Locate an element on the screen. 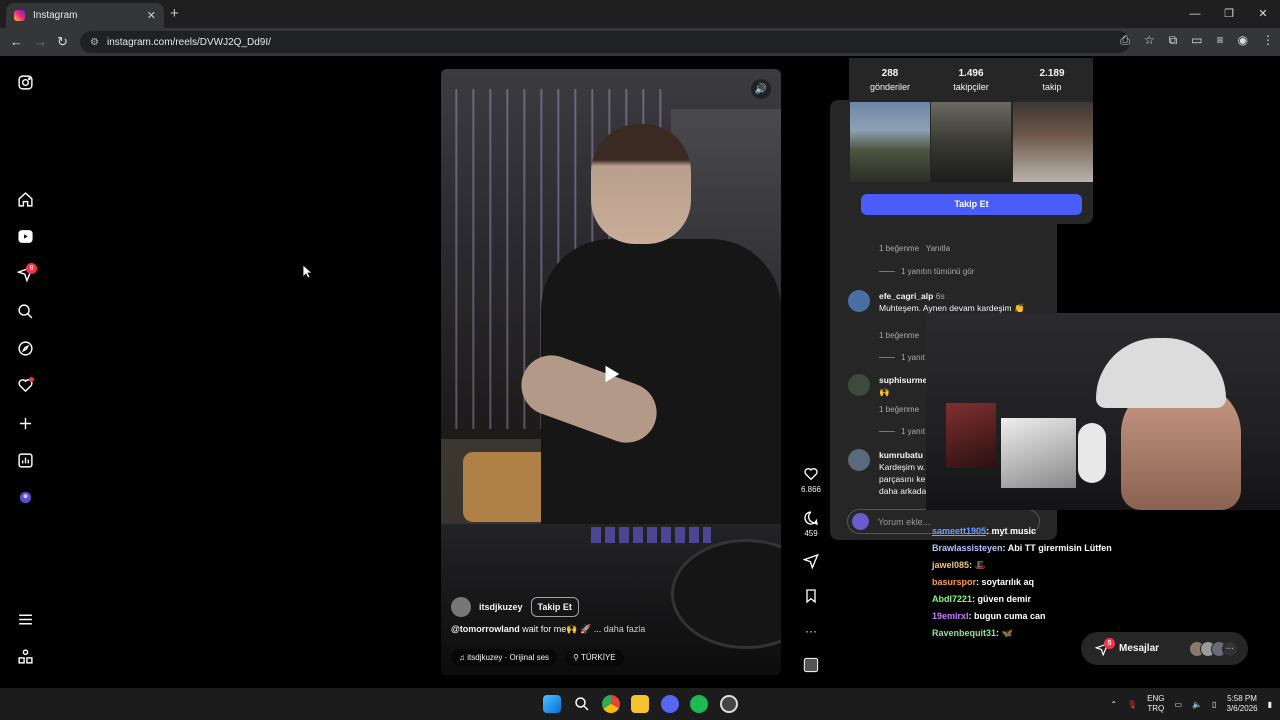  file-explorer-icon is located at coordinates (640, 704).